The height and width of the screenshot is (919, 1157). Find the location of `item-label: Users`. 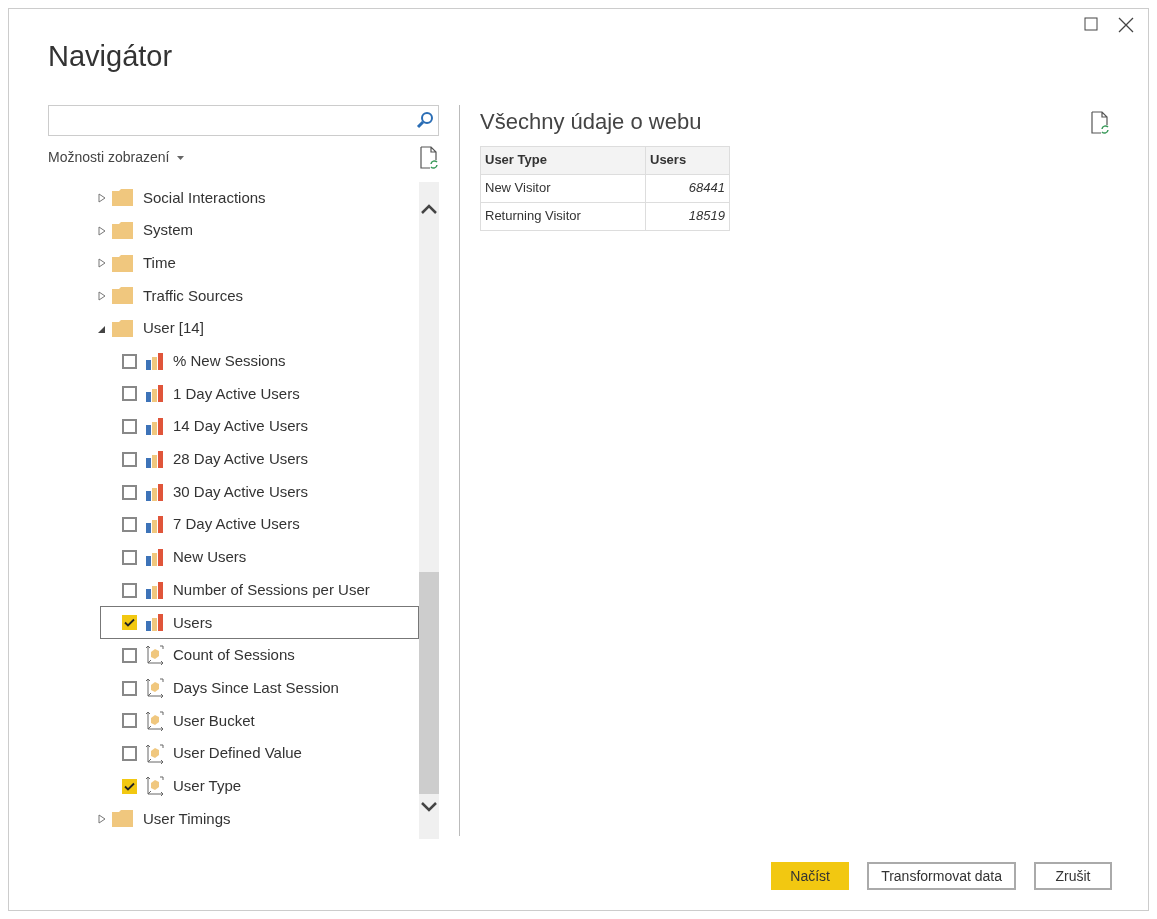

item-label: Users is located at coordinates (193, 622).